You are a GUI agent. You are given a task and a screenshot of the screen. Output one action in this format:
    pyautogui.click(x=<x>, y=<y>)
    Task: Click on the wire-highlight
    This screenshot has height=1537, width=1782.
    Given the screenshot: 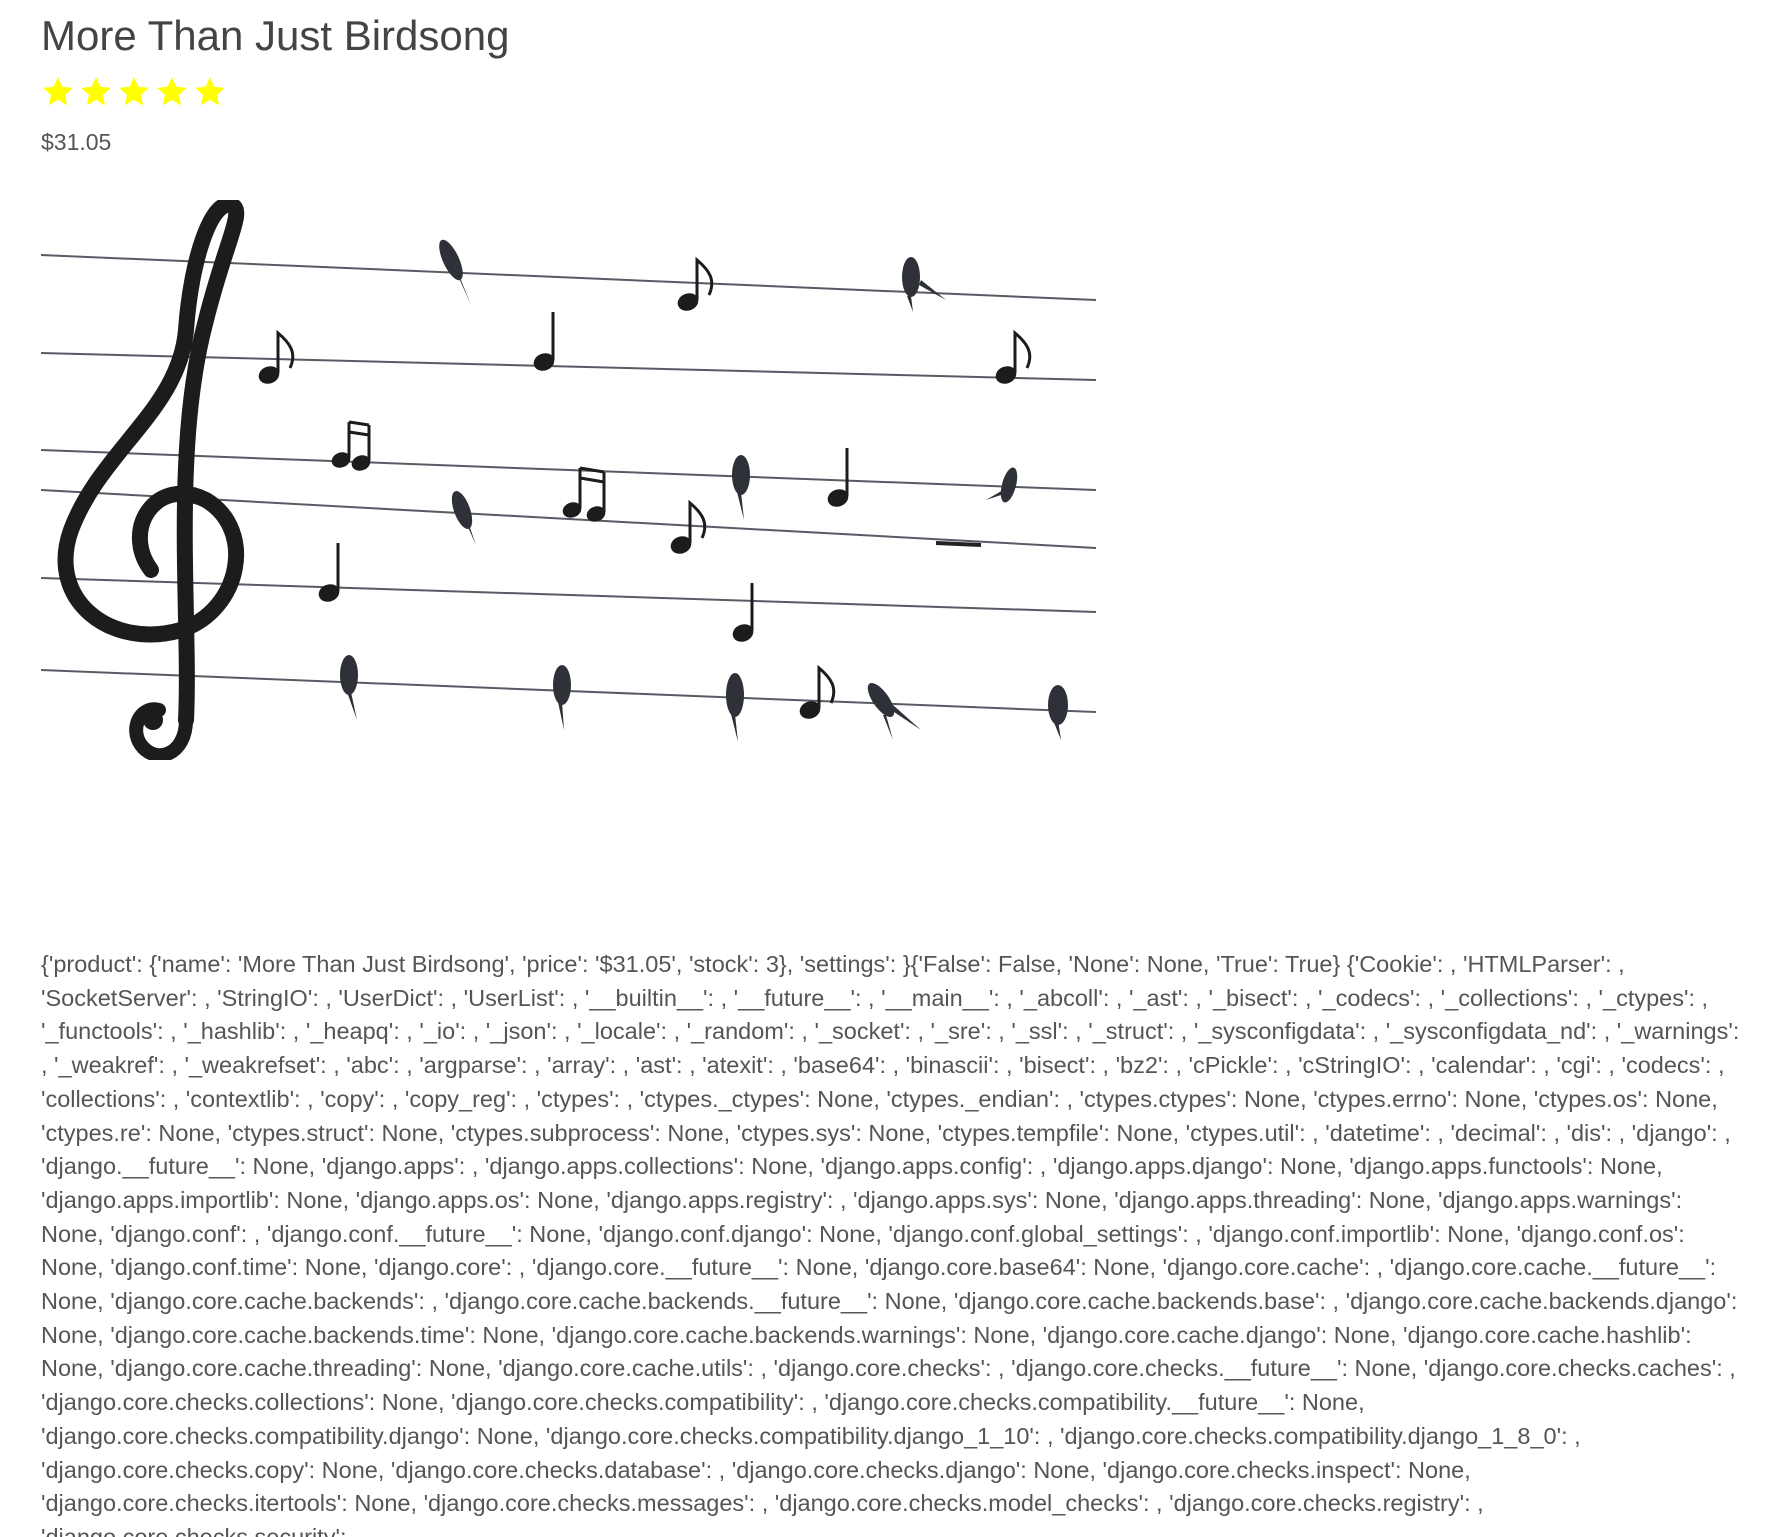 What is the action you would take?
    pyautogui.click(x=958, y=544)
    